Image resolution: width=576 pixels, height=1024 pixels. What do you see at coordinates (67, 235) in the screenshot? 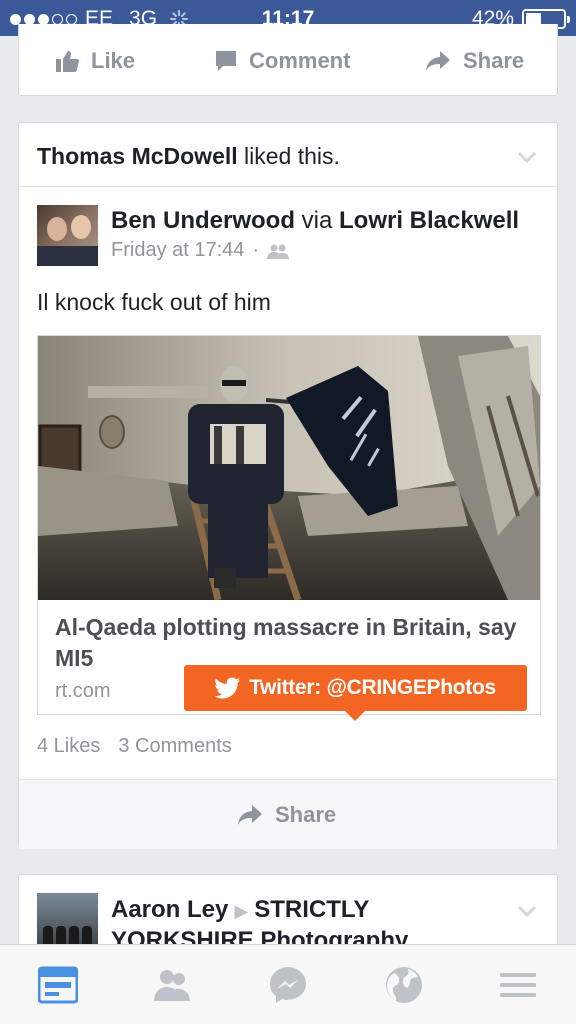
I see `avatar` at bounding box center [67, 235].